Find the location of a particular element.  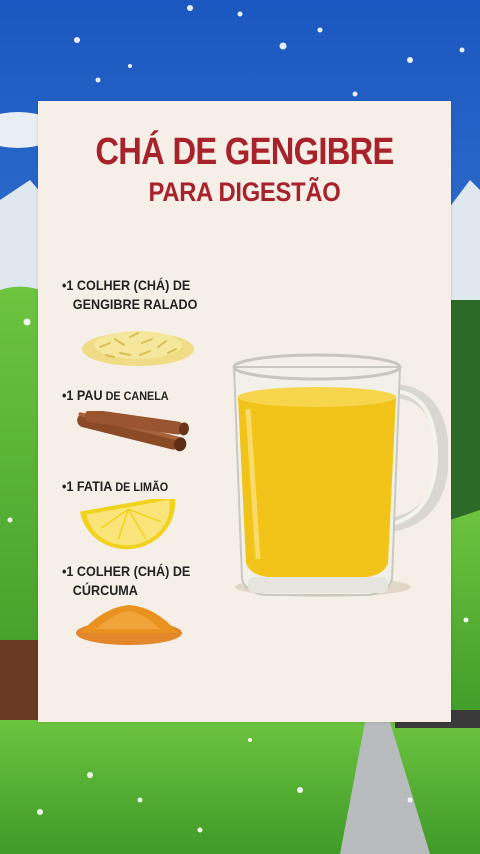

tea-mug-icon is located at coordinates (340, 475).